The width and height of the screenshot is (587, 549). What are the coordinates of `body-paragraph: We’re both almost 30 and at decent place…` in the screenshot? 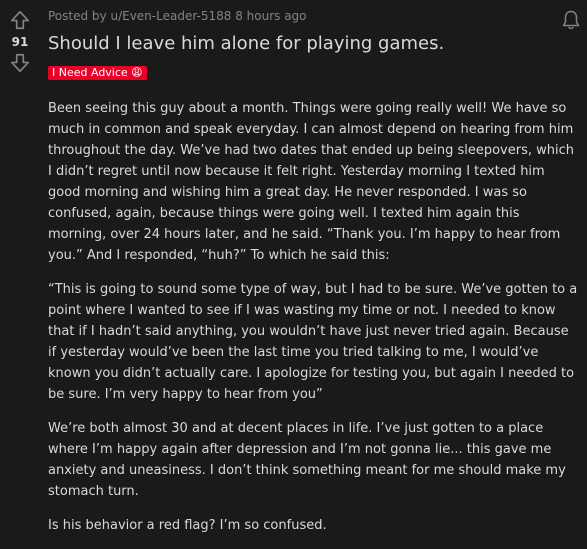 It's located at (307, 460).